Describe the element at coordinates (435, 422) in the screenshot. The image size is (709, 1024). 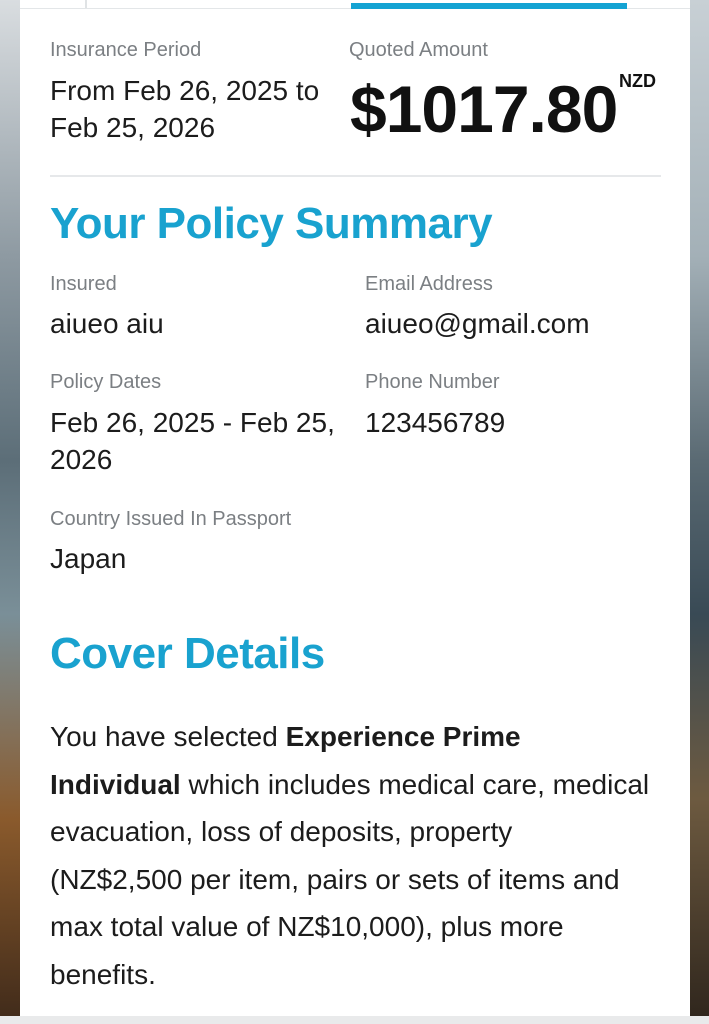
I see `phone-value: 123456789` at that location.